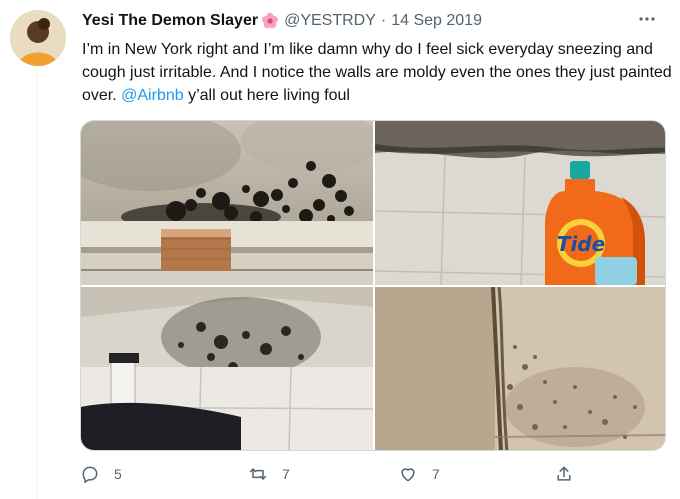 The width and height of the screenshot is (680, 499). I want to click on moldy-wall-seam-photo, so click(520, 368).